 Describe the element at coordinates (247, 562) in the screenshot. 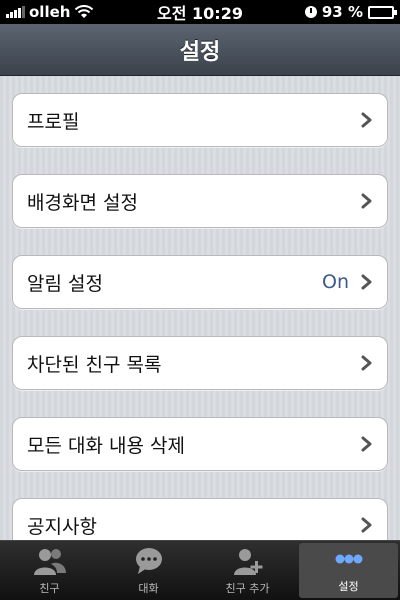

I see `add-friend-icon` at that location.